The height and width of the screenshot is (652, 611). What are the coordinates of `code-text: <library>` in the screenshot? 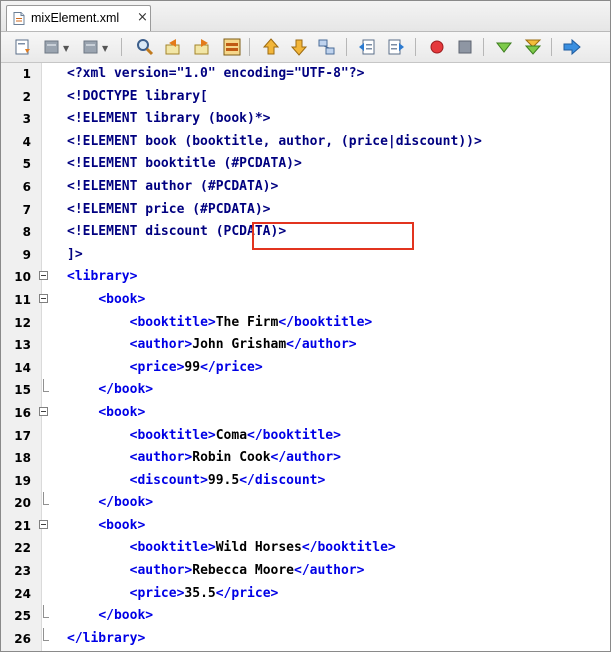 It's located at (102, 277).